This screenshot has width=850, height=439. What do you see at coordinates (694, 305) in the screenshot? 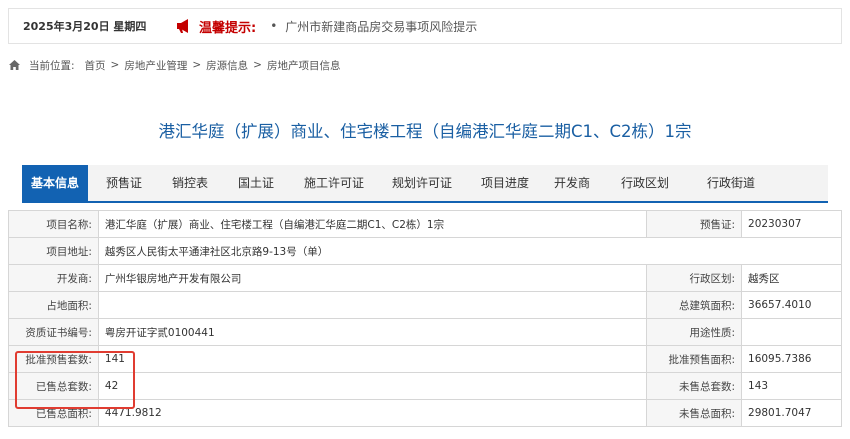
I see `total-build-area-label: 总建筑面积:` at bounding box center [694, 305].